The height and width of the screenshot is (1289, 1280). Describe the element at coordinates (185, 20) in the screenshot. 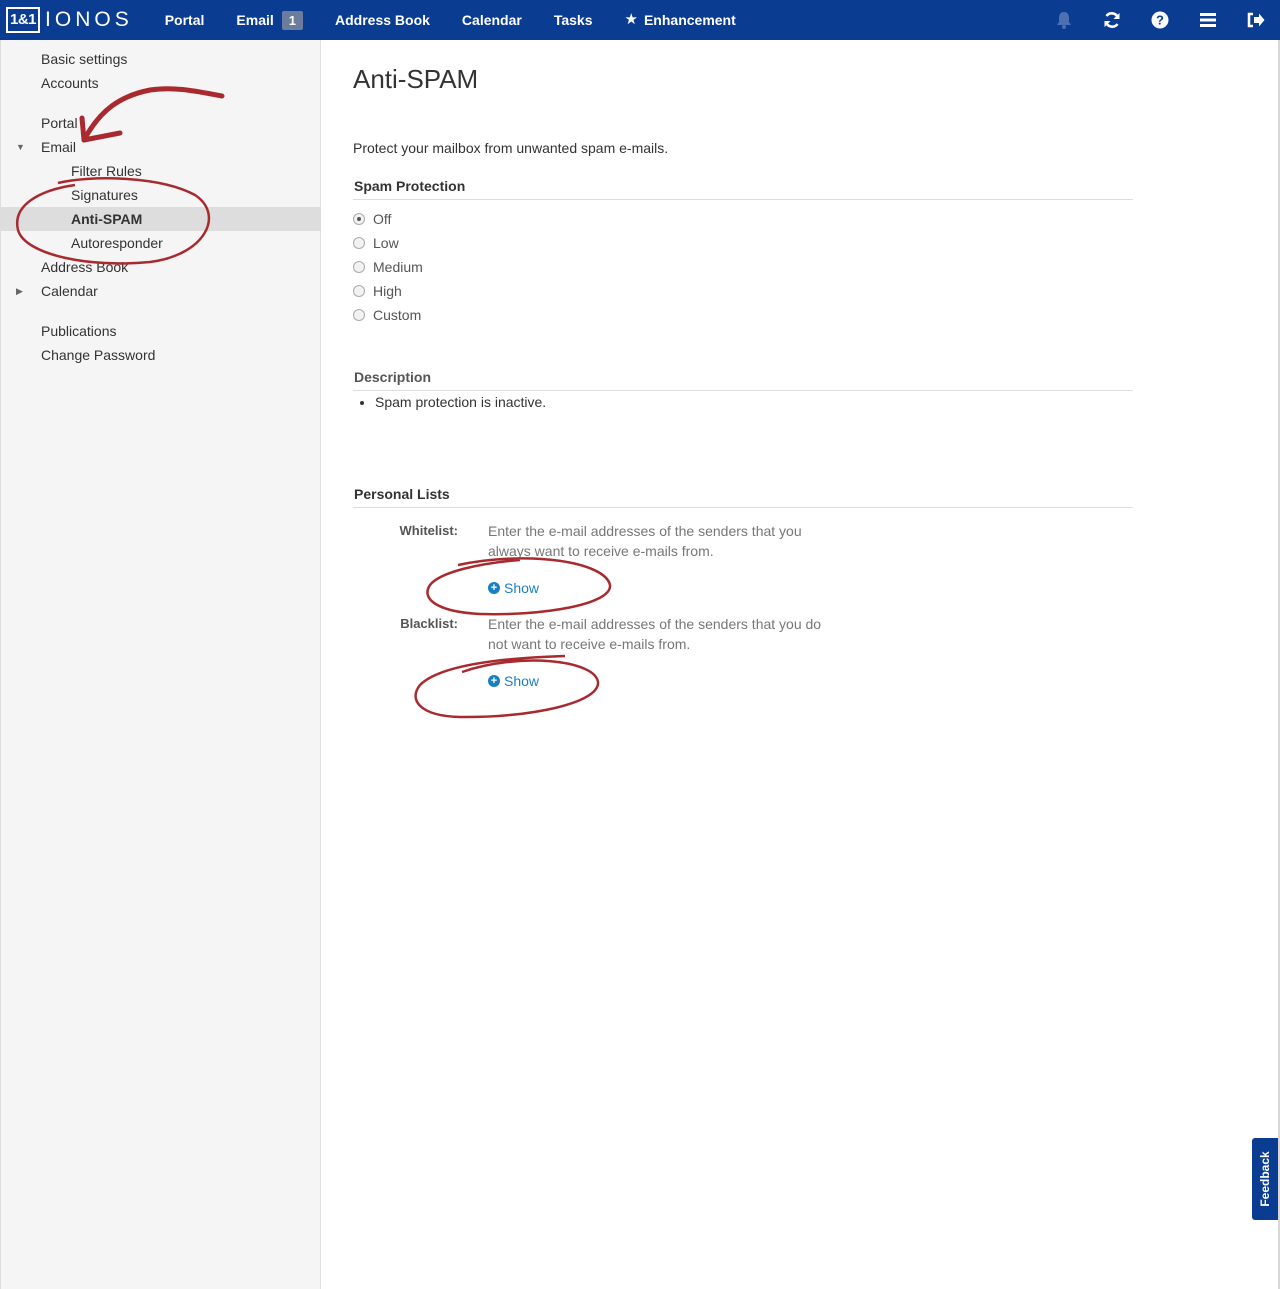

I see `nav-portal: Portal` at that location.